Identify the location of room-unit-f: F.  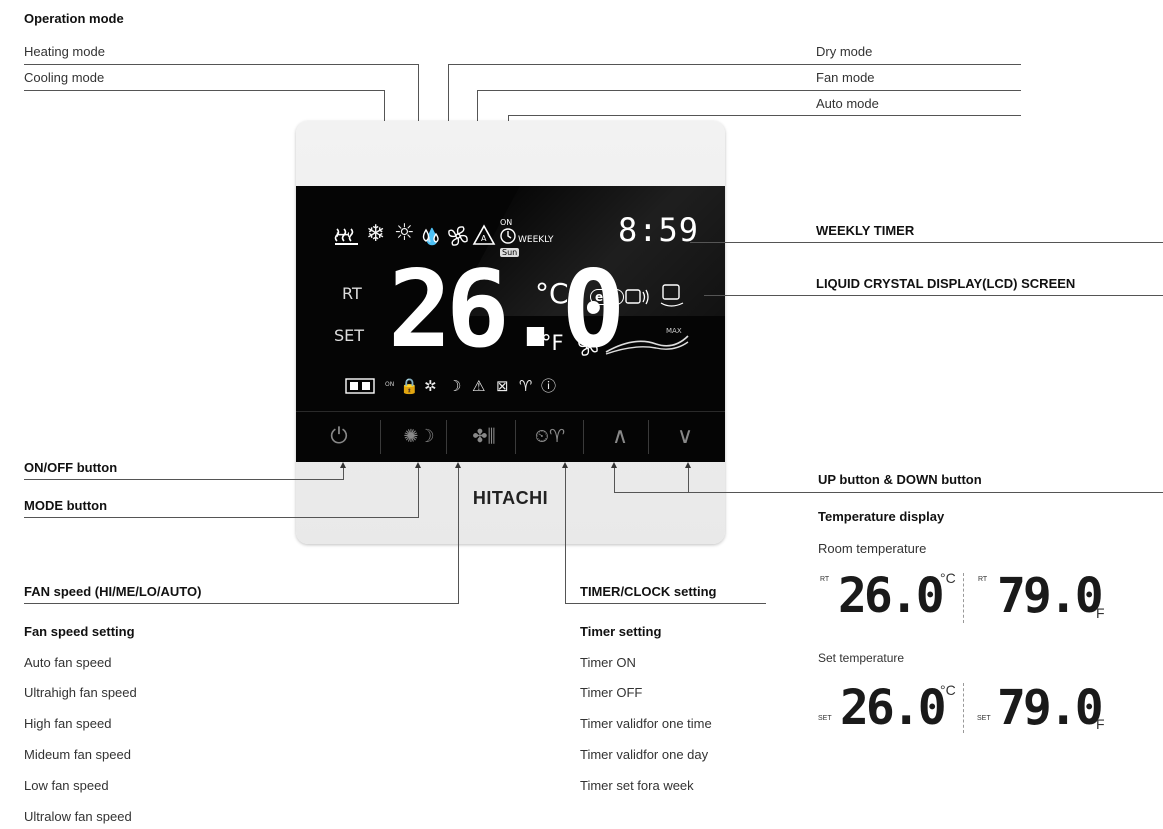
(1100, 613).